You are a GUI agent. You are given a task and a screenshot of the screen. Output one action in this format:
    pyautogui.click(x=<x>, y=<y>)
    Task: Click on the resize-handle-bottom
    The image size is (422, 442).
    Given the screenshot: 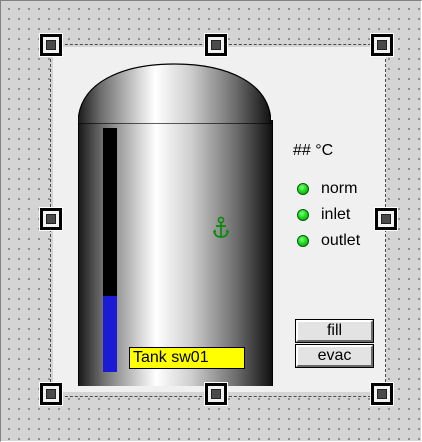 What is the action you would take?
    pyautogui.click(x=216, y=394)
    